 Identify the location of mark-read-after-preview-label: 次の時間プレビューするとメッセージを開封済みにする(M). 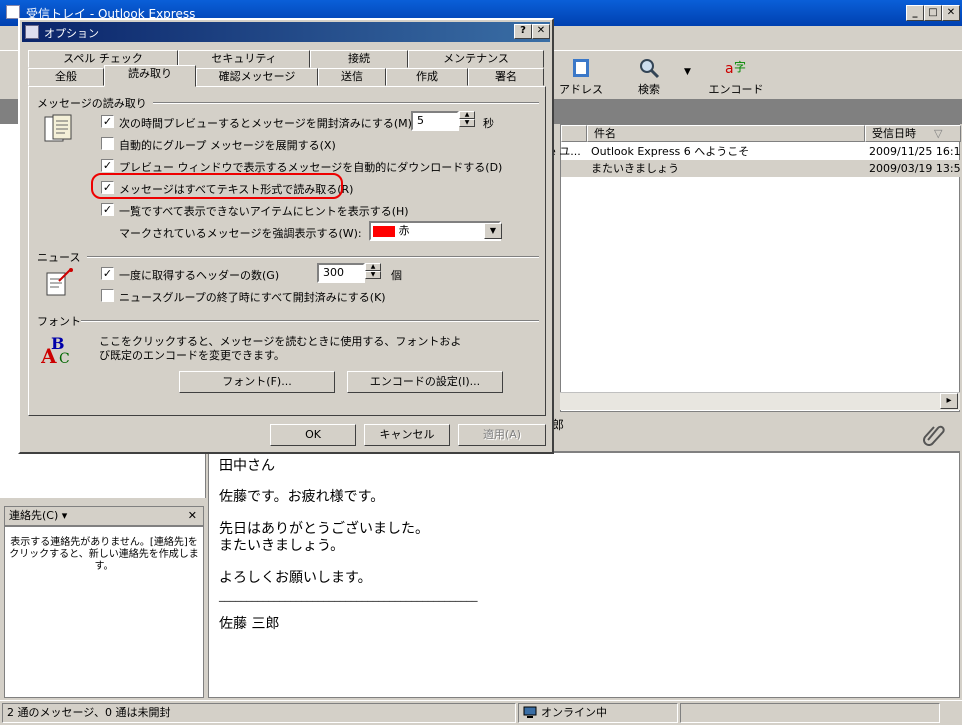
(265, 123).